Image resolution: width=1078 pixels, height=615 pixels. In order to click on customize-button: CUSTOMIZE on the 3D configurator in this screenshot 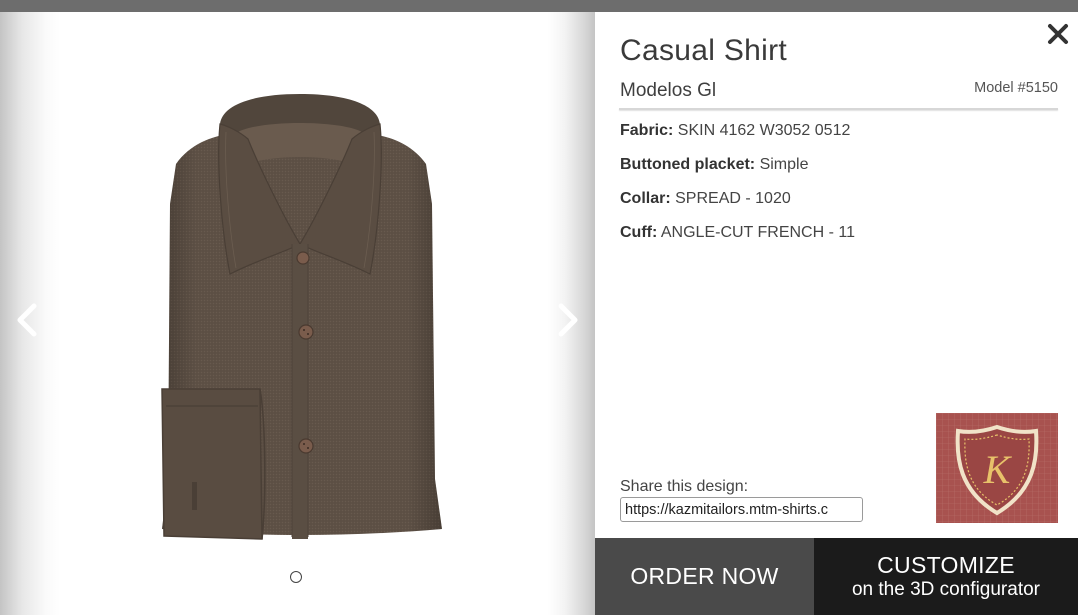, I will do `click(946, 576)`.